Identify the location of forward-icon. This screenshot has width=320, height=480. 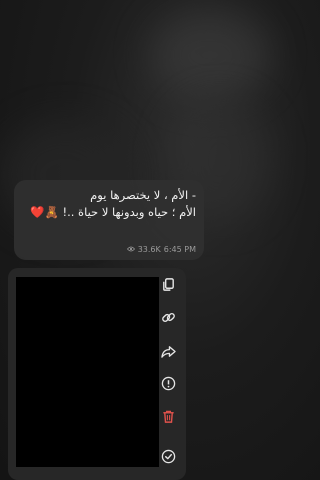
(168, 351).